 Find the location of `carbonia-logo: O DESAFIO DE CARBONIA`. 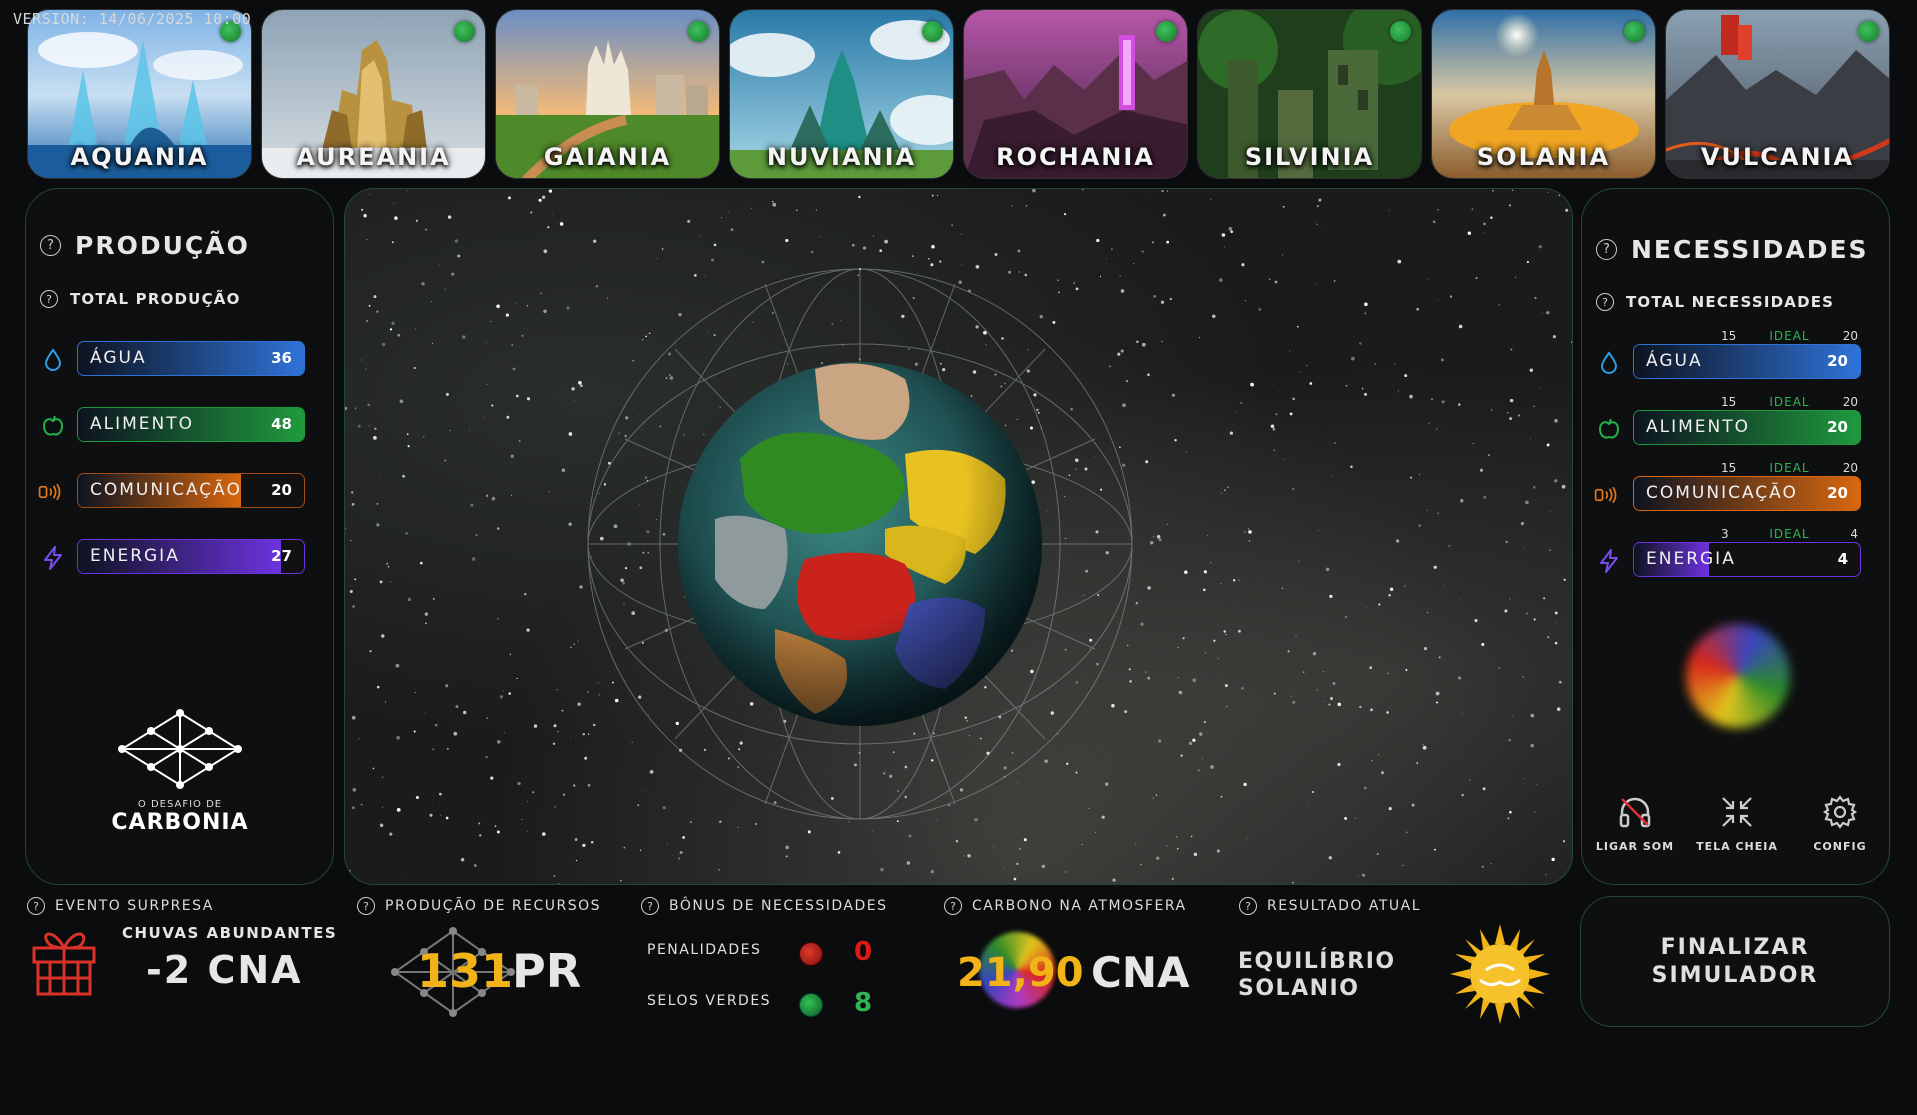

carbonia-logo: O DESAFIO DE CARBONIA is located at coordinates (180, 772).